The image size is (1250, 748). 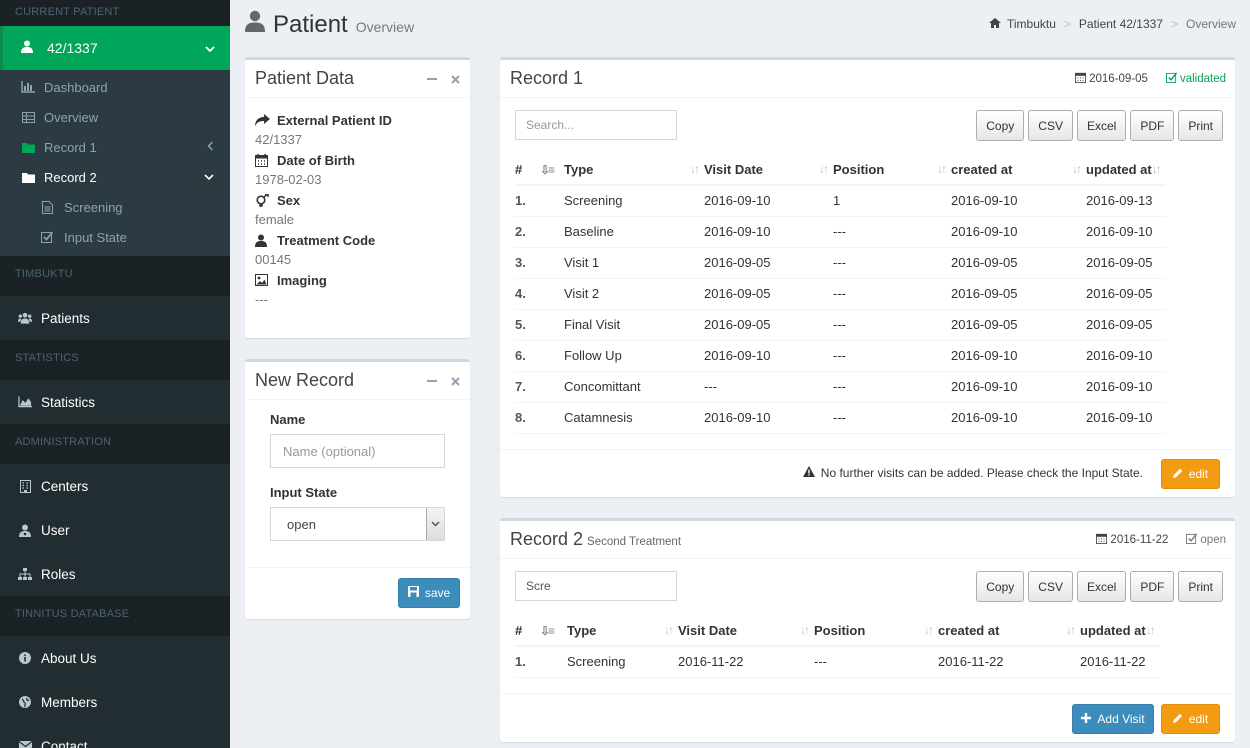 What do you see at coordinates (115, 574) in the screenshot?
I see `sidebar-item-roles: Roles` at bounding box center [115, 574].